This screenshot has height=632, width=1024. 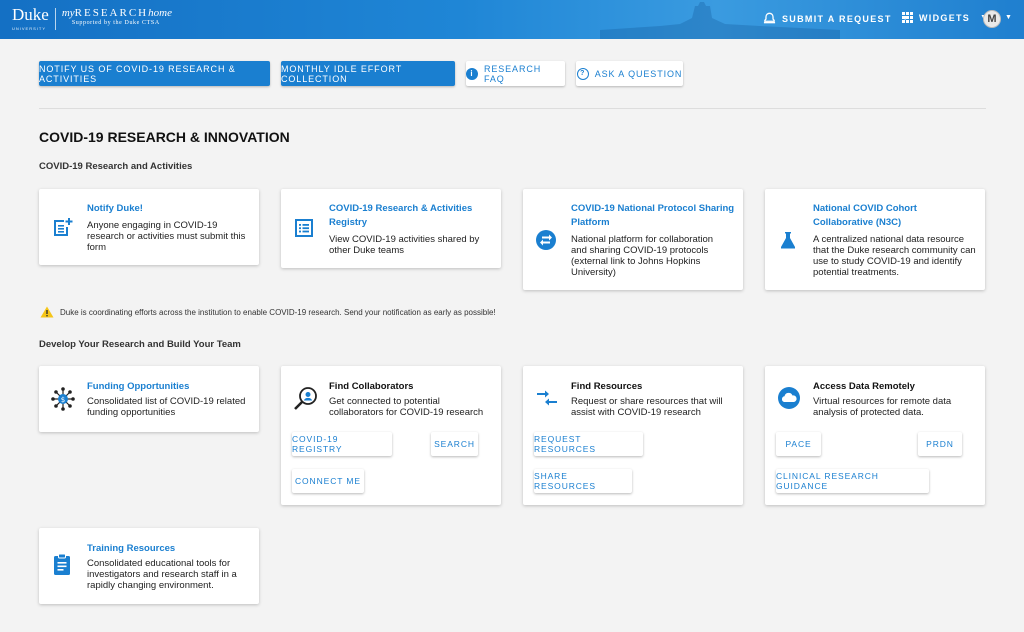 I want to click on request-resources-button: REQUEST RESOURCES, so click(x=588, y=444).